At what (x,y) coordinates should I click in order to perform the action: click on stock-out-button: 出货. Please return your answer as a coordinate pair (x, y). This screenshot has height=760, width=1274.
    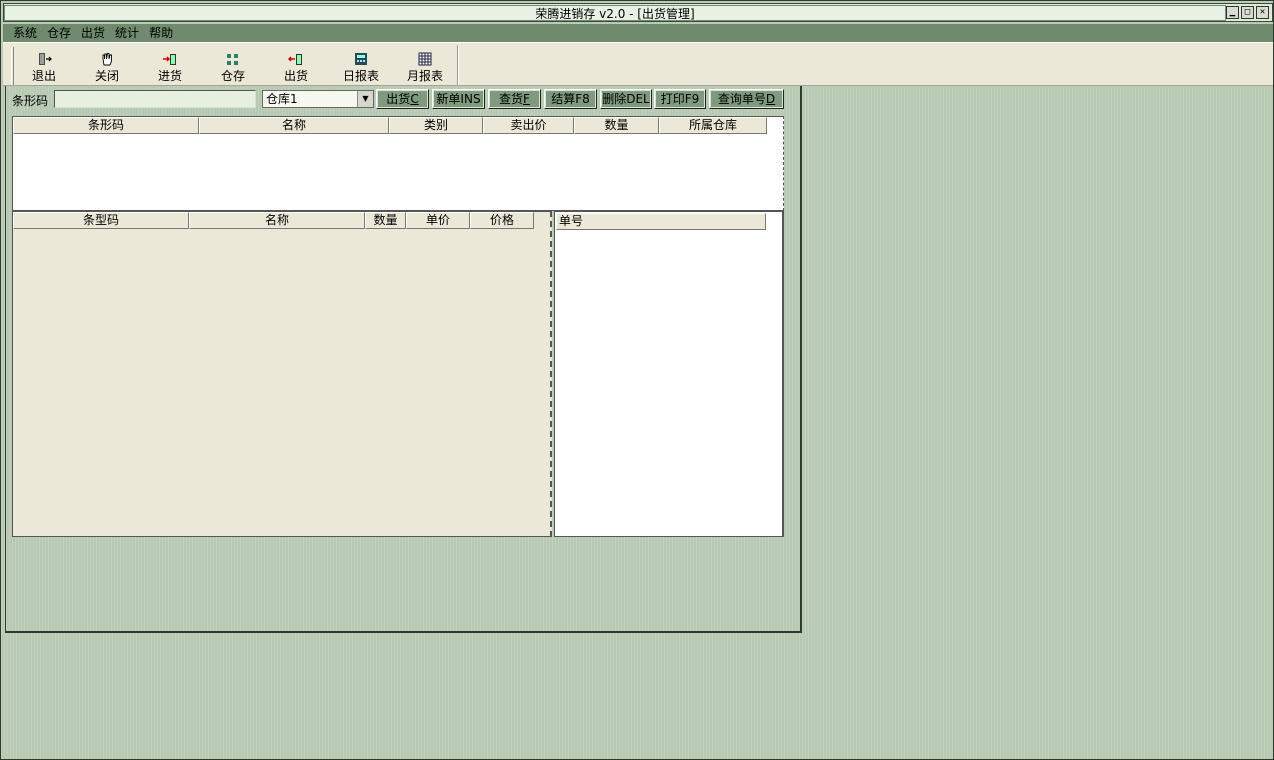
    Looking at the image, I should click on (296, 68).